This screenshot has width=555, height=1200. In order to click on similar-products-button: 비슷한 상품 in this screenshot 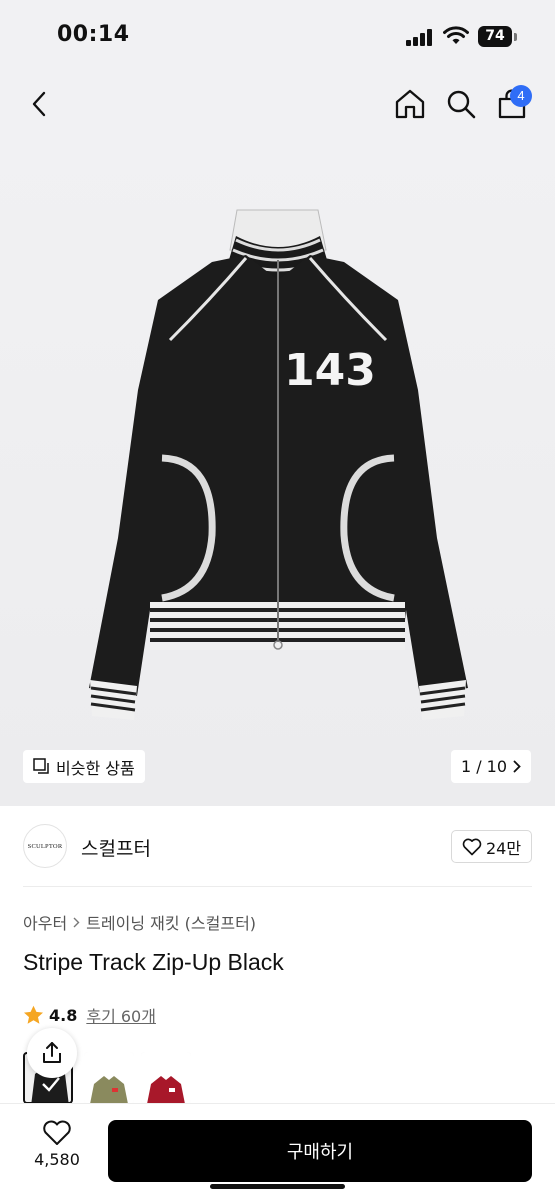, I will do `click(84, 766)`.